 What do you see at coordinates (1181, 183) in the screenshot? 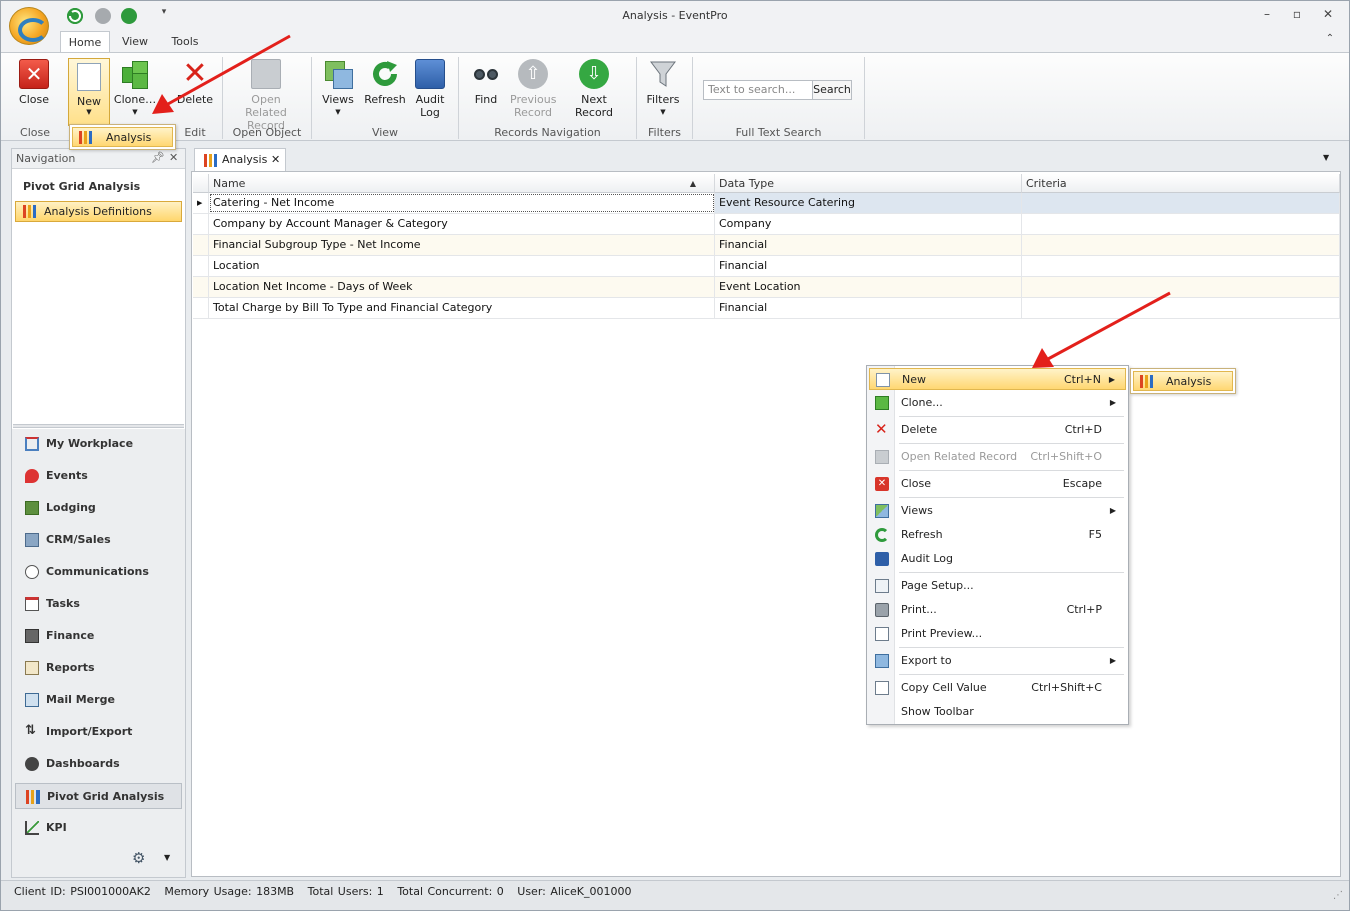
I see `column-header-criteria: Criteria` at bounding box center [1181, 183].